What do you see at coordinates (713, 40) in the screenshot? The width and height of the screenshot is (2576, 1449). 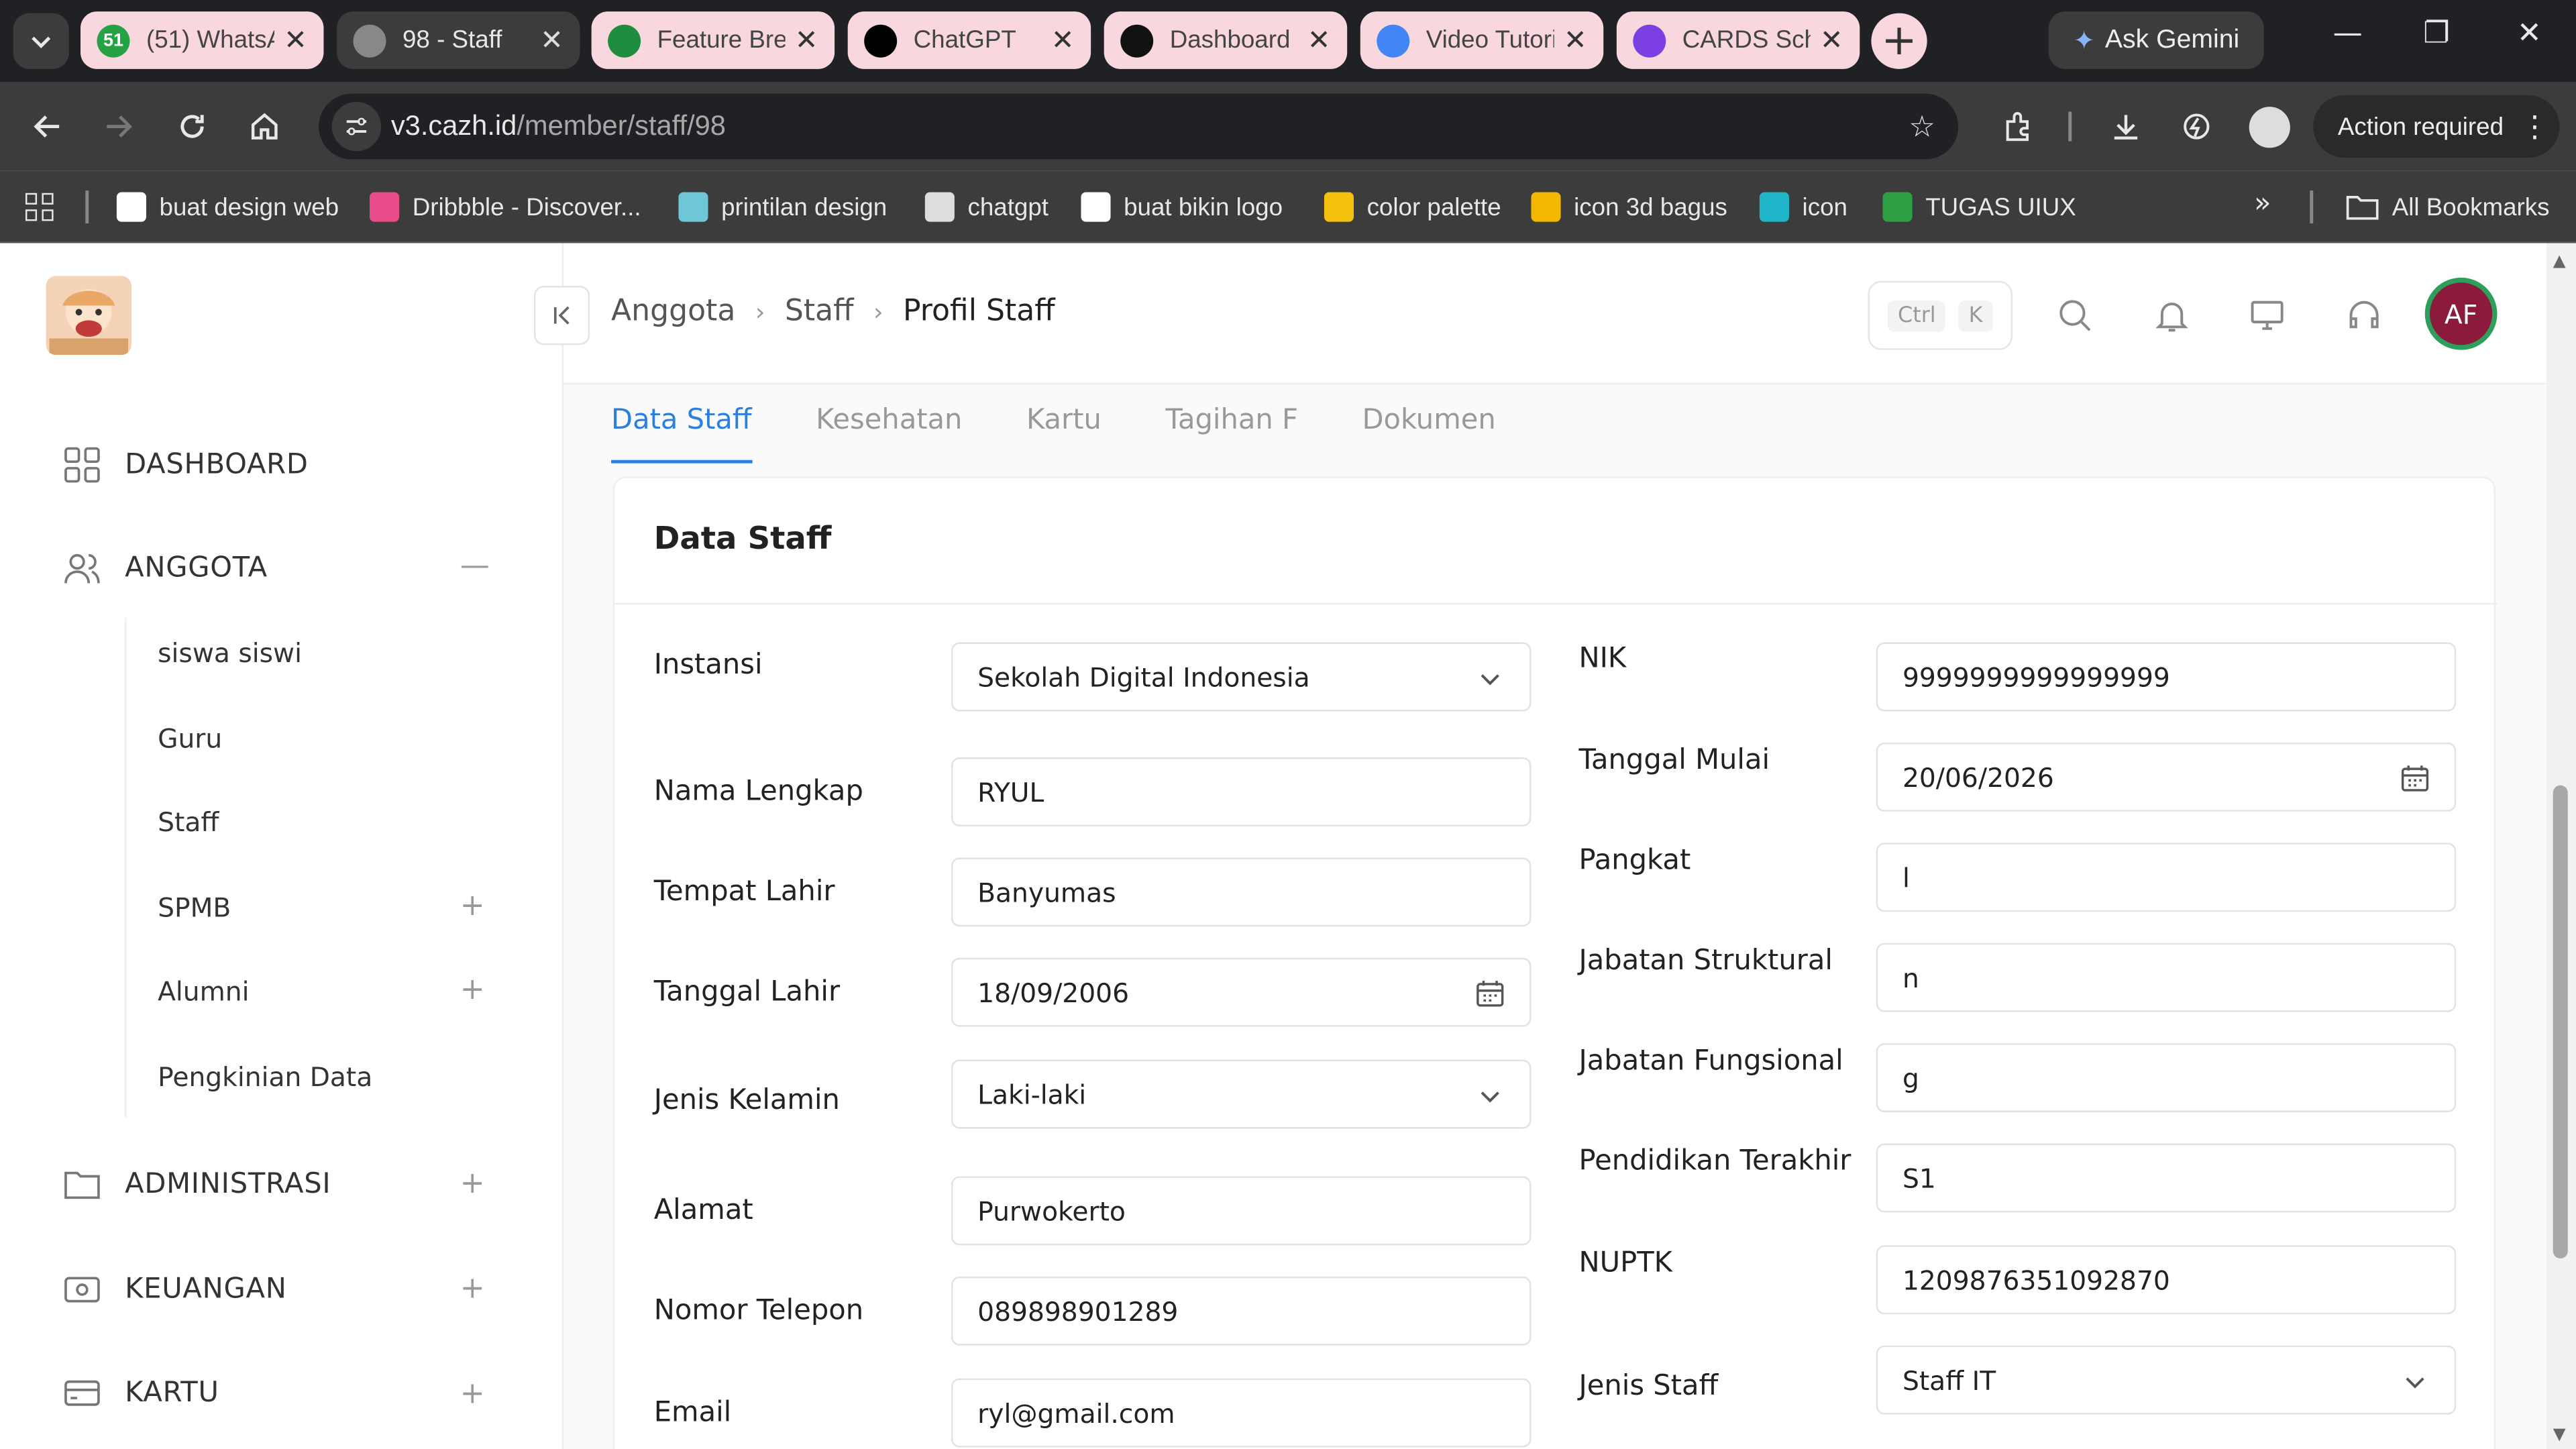 I see `browser-tab: Feature Breakdown ✕` at bounding box center [713, 40].